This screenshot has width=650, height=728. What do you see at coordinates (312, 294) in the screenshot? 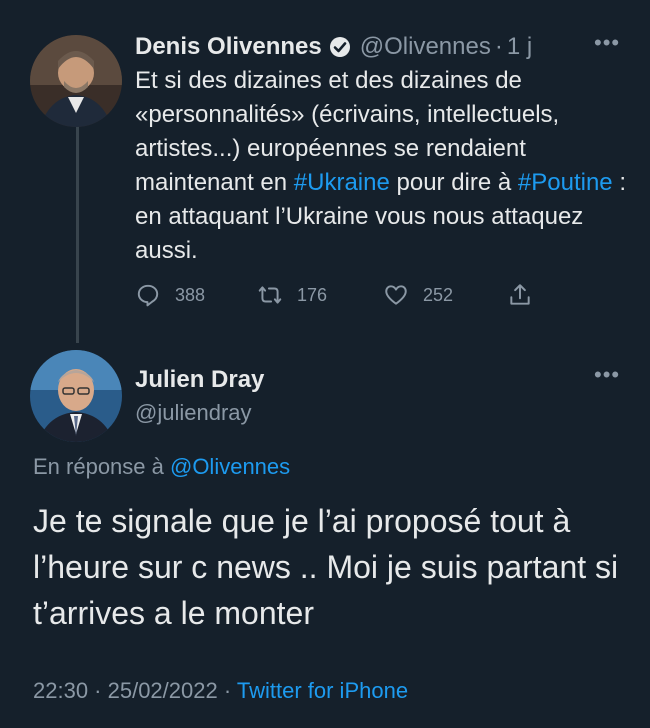
I see `retweet-count: 176` at bounding box center [312, 294].